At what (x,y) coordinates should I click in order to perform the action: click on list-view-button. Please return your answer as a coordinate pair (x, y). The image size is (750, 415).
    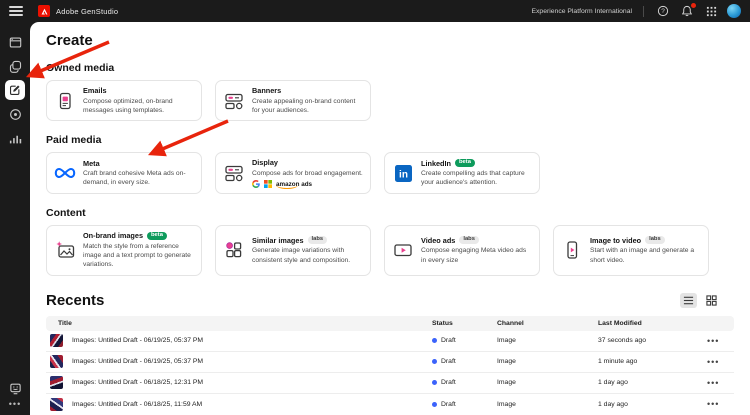
    Looking at the image, I should click on (688, 300).